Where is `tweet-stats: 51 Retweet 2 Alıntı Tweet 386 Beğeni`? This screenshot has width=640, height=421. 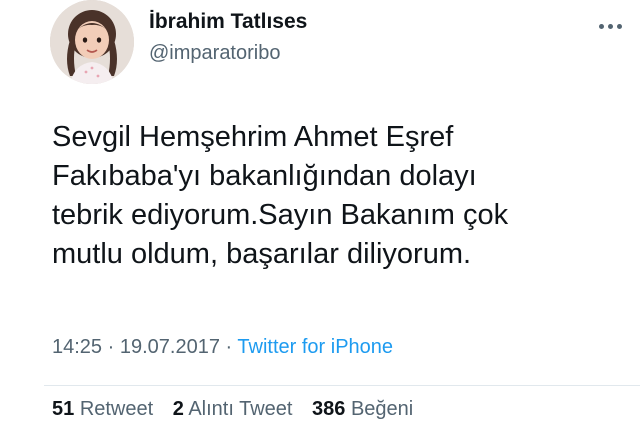
tweet-stats: 51 Retweet 2 Alıntı Tweet 386 Beğeni is located at coordinates (239, 409).